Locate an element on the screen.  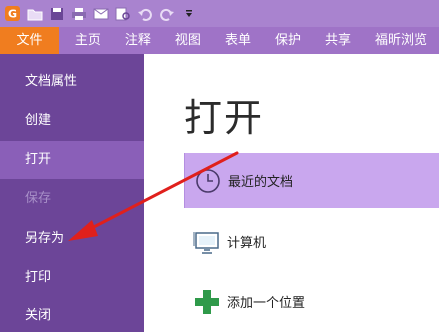
tab-view: 视图 is located at coordinates (188, 40).